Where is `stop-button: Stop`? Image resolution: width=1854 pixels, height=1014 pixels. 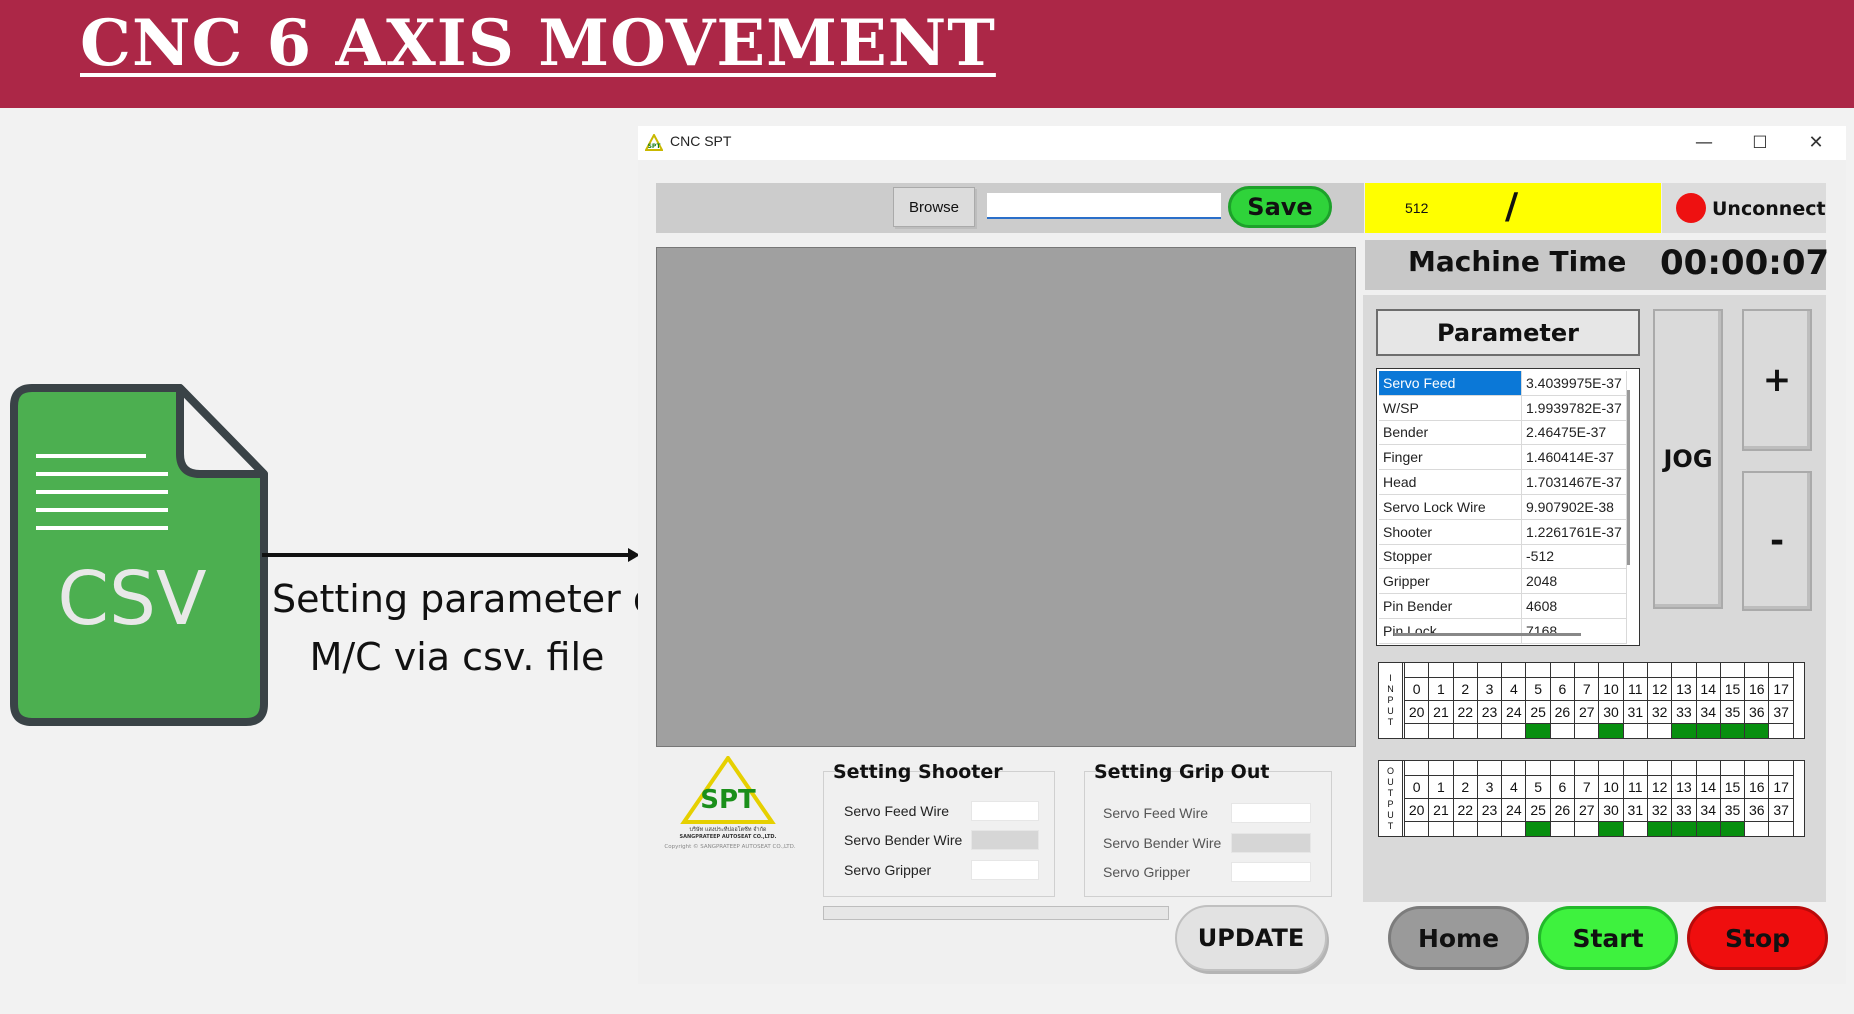 stop-button: Stop is located at coordinates (1757, 938).